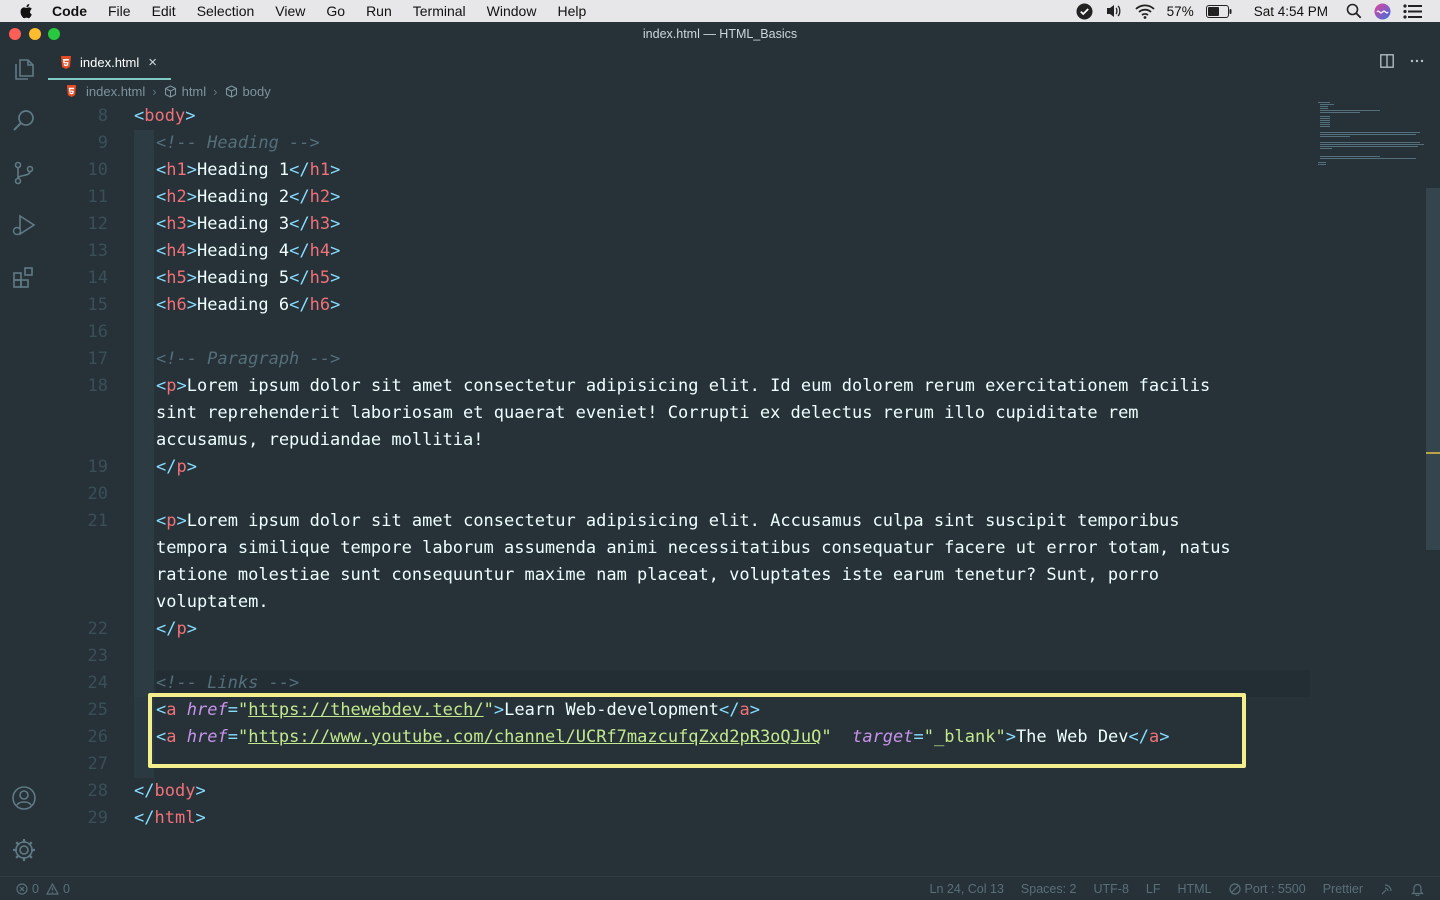 Image resolution: width=1440 pixels, height=900 pixels. Describe the element at coordinates (115, 91) in the screenshot. I see `breadcrumb-file: index.html` at that location.